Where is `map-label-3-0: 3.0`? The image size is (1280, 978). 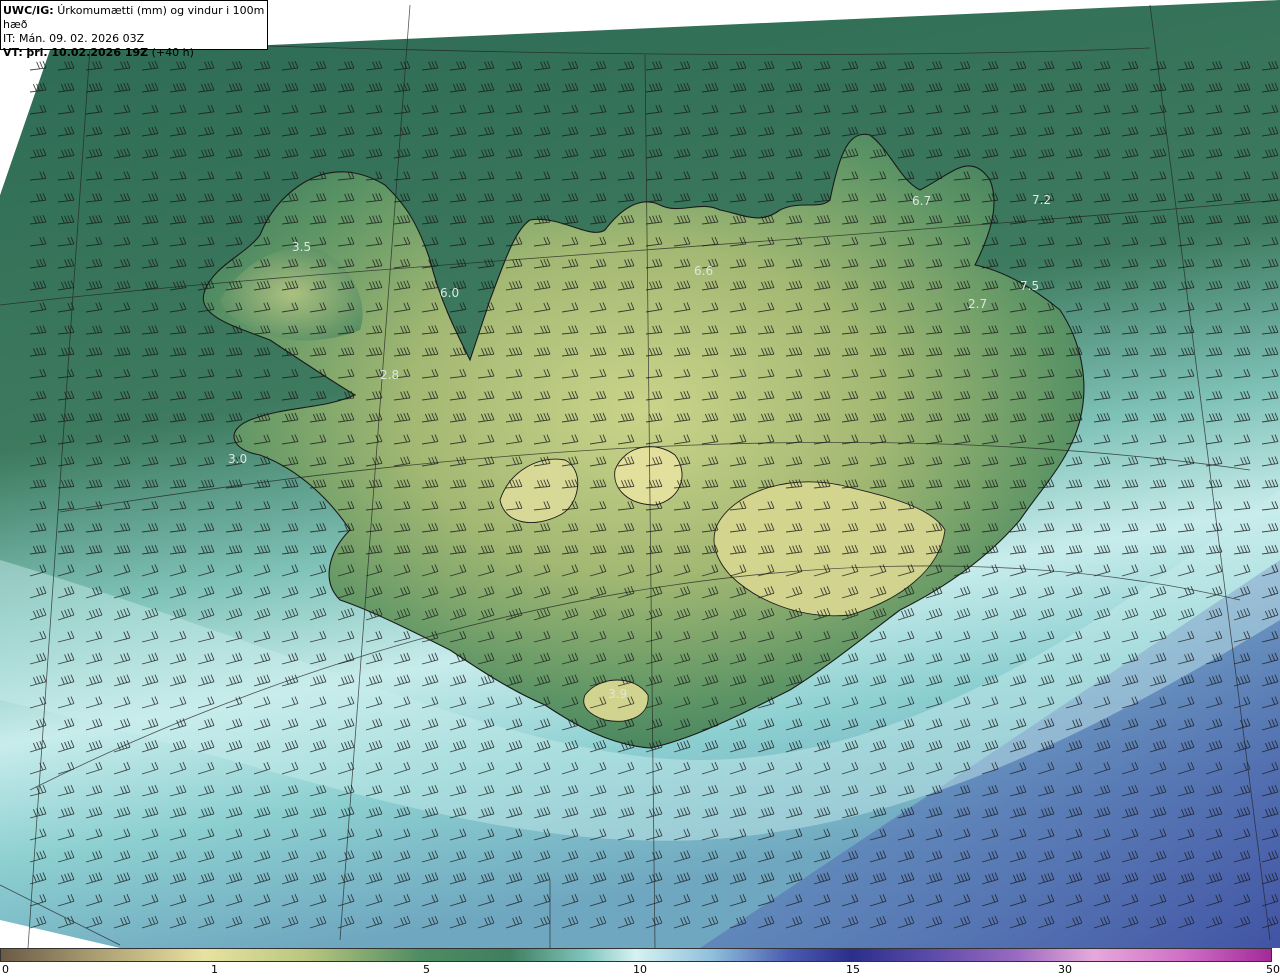 map-label-3-0: 3.0 is located at coordinates (237, 459).